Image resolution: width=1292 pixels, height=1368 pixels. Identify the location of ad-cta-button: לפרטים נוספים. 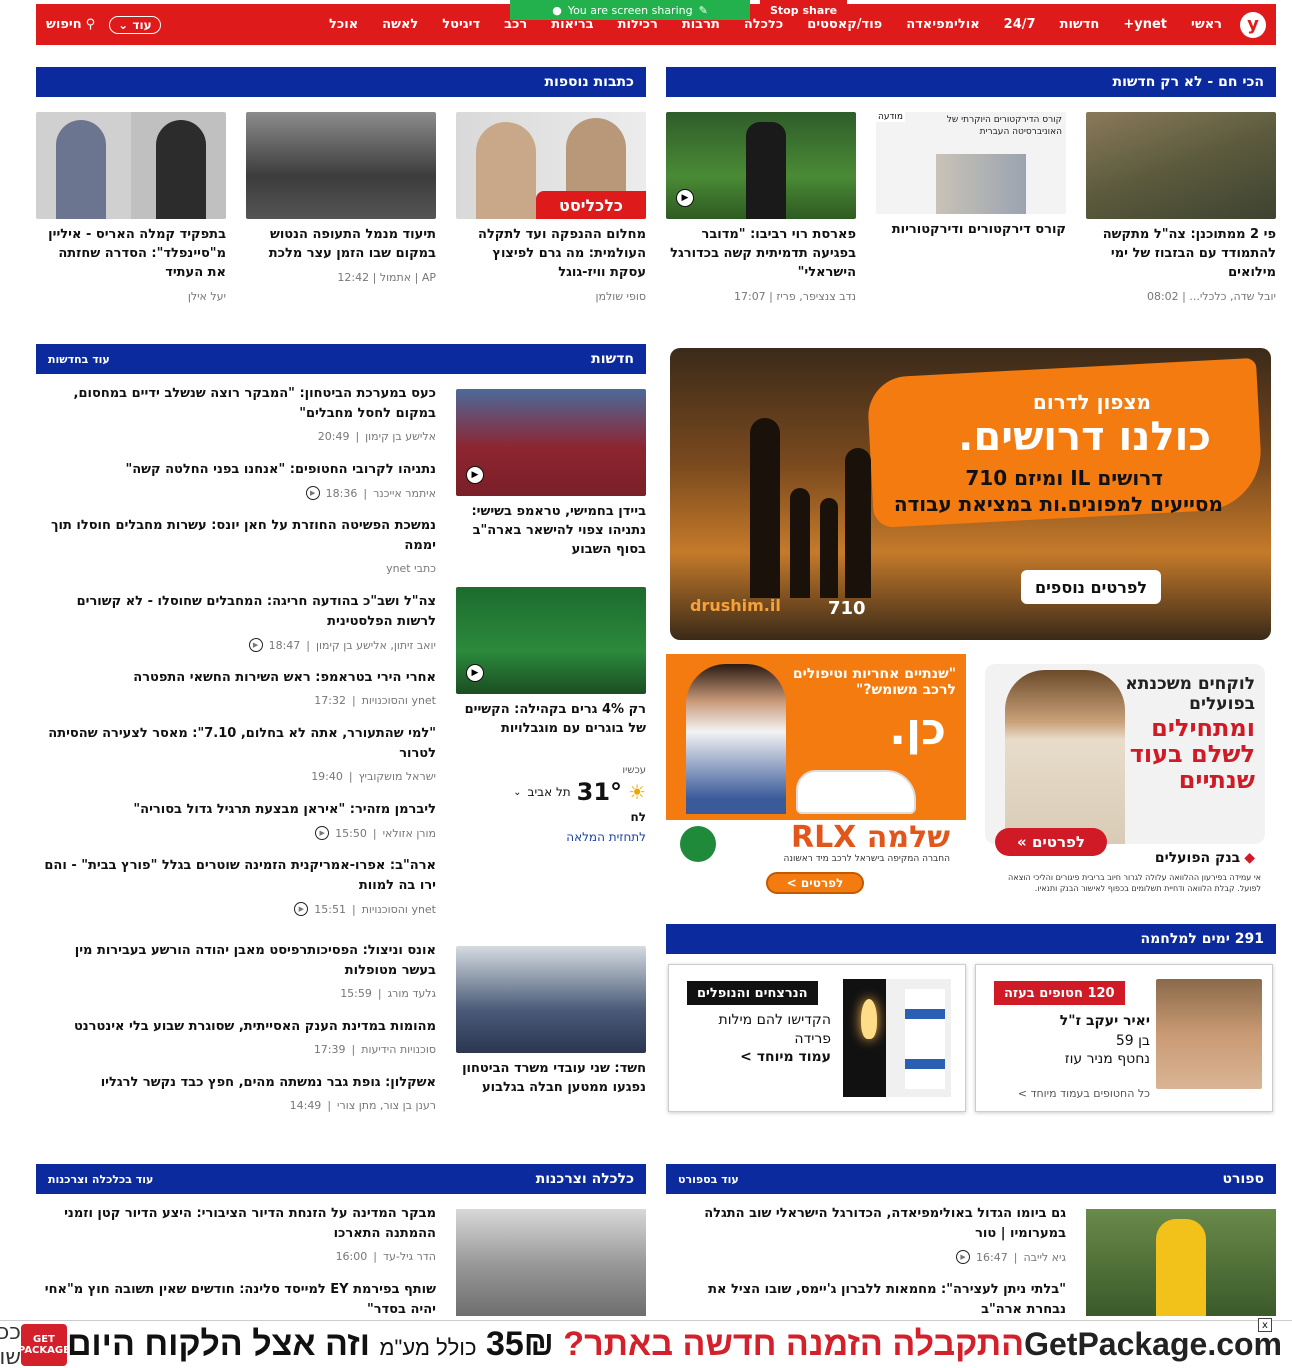
(1091, 587).